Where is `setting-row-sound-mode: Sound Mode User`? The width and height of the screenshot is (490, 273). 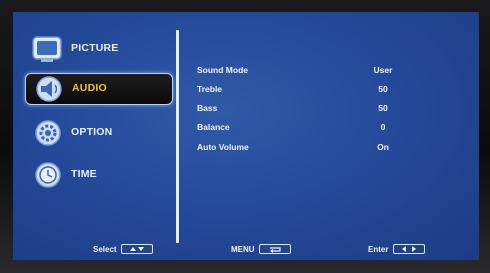 setting-row-sound-mode: Sound Mode User is located at coordinates (332, 72).